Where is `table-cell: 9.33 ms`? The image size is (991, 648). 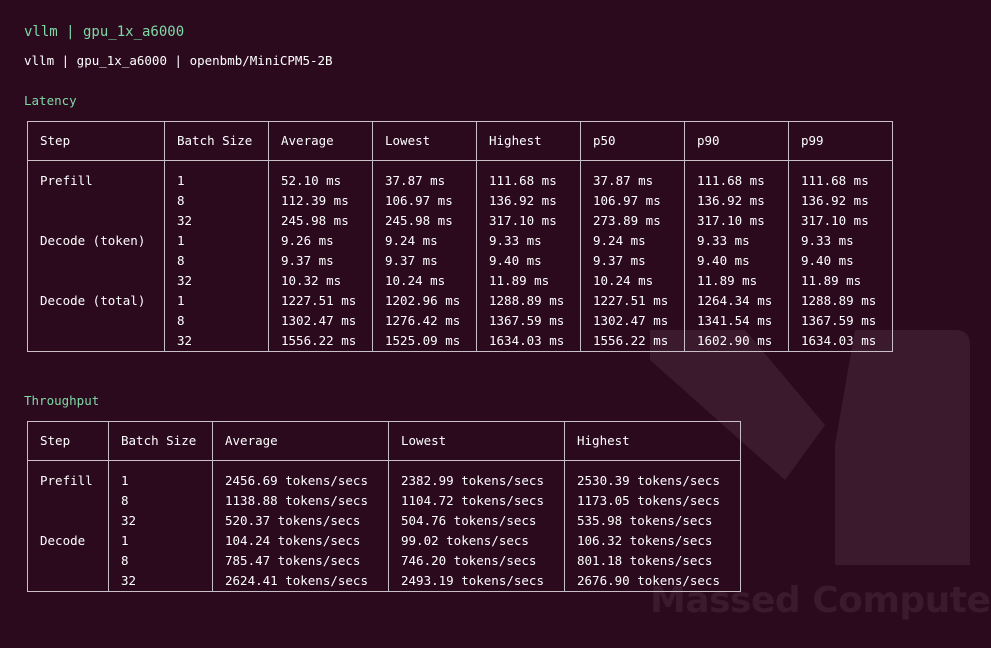 table-cell: 9.33 ms is located at coordinates (528, 241).